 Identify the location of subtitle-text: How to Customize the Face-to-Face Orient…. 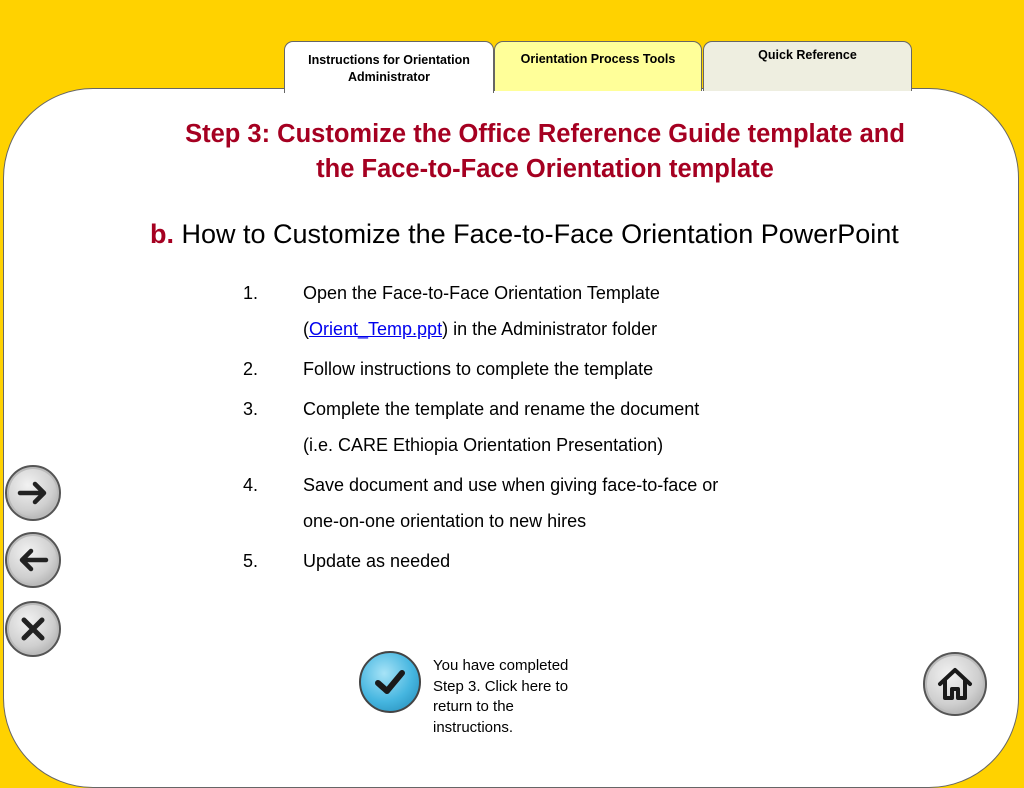
(536, 234).